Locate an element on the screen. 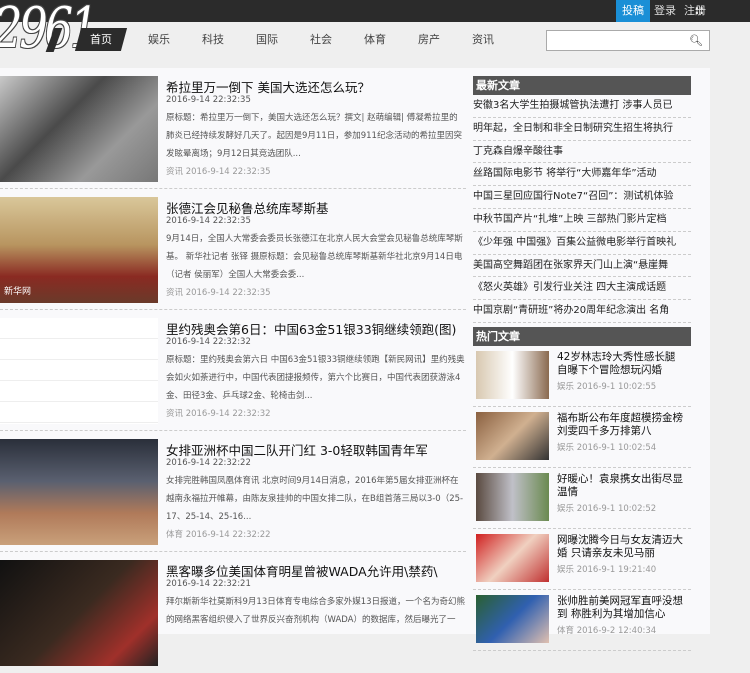 This screenshot has height=673, width=750. article-title: 张德江会见秘鲁总统库琴斯基 is located at coordinates (247, 207).